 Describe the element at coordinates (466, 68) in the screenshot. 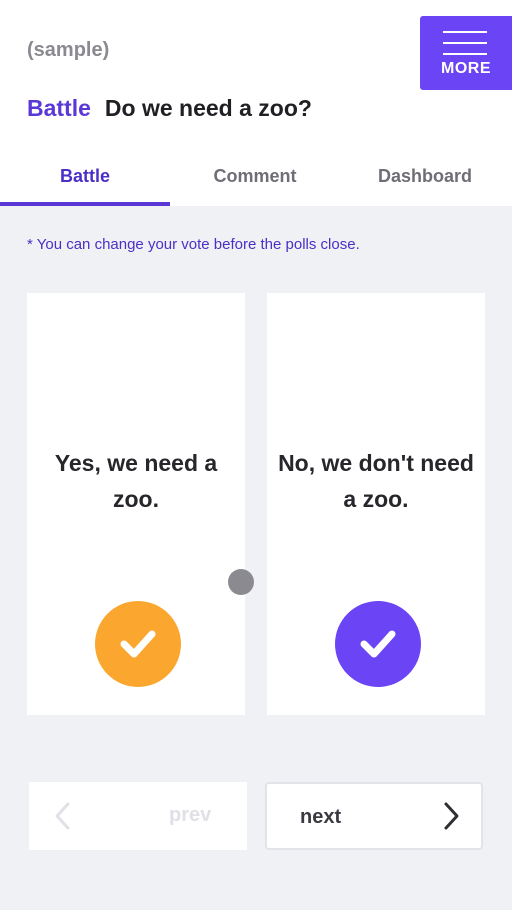

I see `more-label: MORE` at that location.